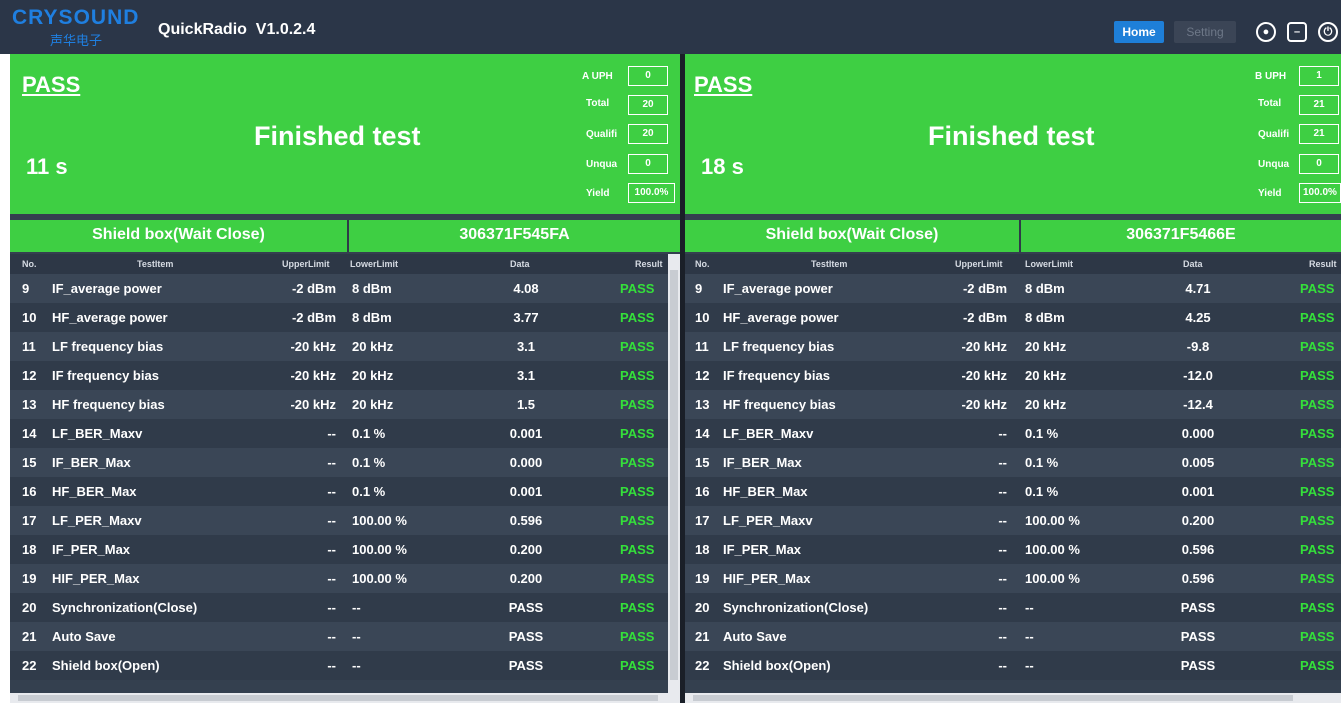 The height and width of the screenshot is (703, 1341). Describe the element at coordinates (125, 607) in the screenshot. I see `cell-testitem: Synchronization(Close)` at that location.